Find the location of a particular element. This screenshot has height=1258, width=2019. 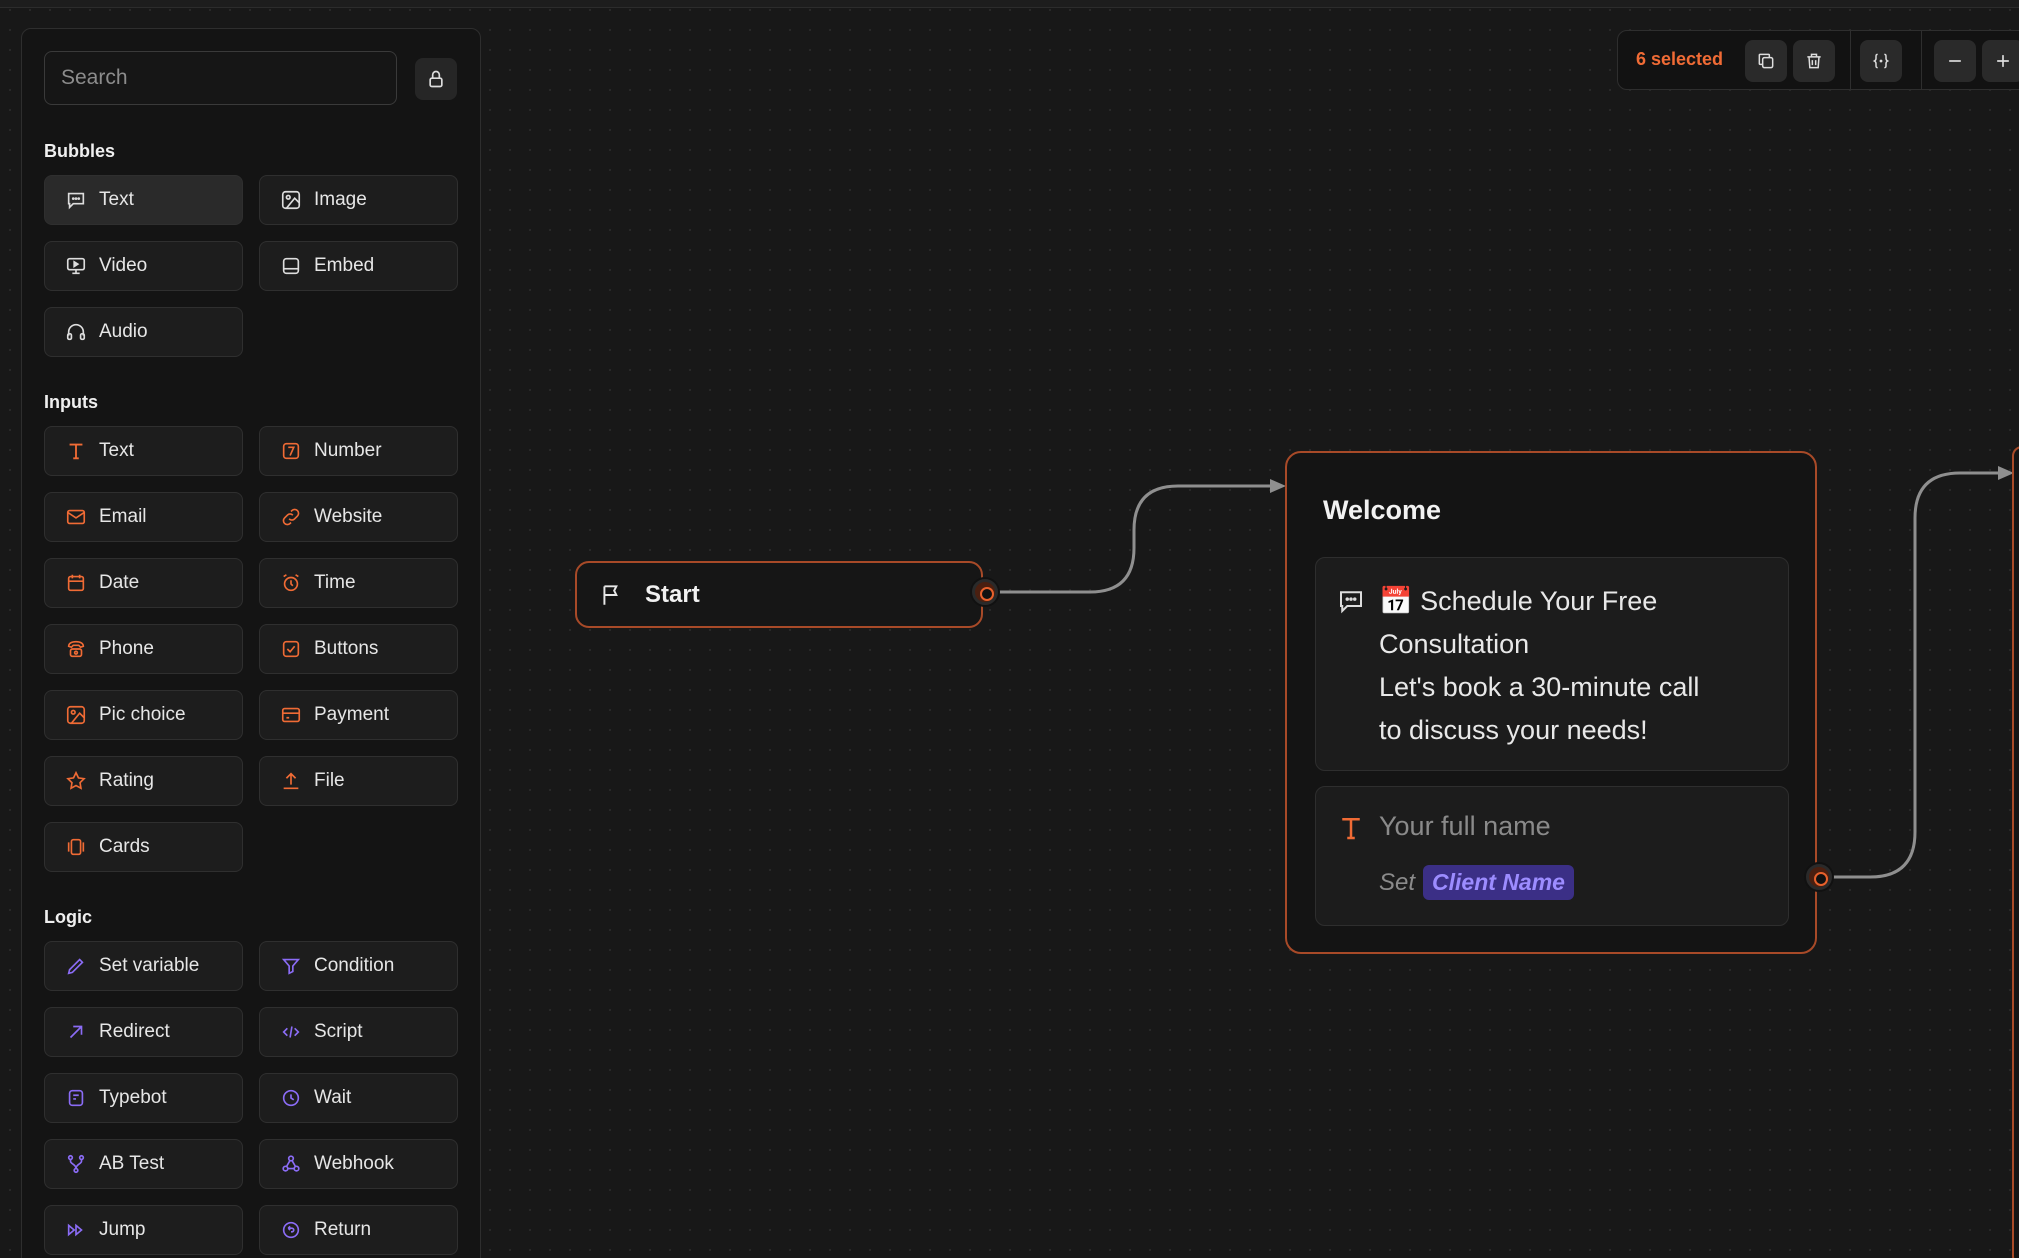

message-line: to discuss your needs! is located at coordinates (1513, 730).